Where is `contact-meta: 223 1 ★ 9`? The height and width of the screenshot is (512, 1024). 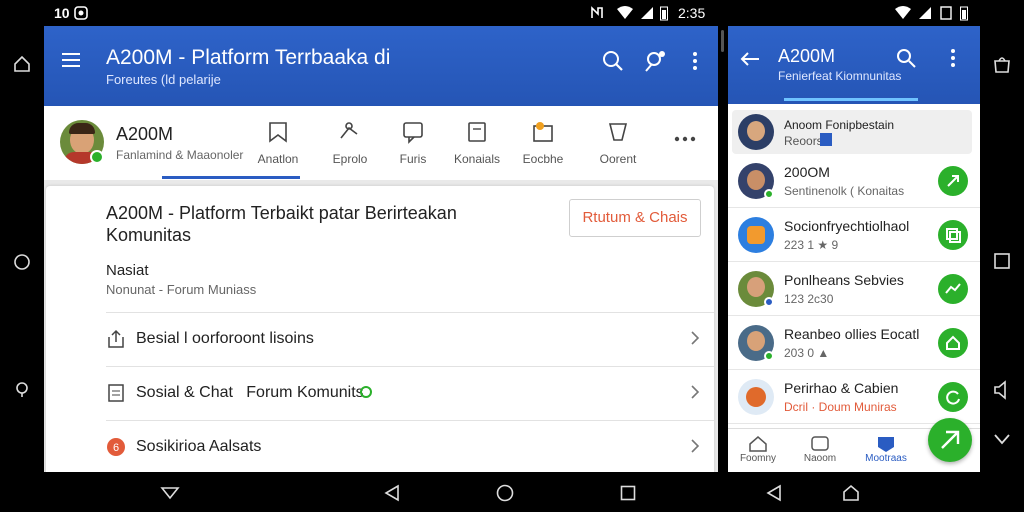 contact-meta: 223 1 ★ 9 is located at coordinates (811, 245).